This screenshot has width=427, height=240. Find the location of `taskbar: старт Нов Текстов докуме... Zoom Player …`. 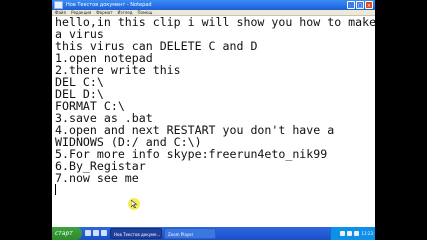

taskbar: старт Нов Текстов докуме... Zoom Player … is located at coordinates (213, 233).